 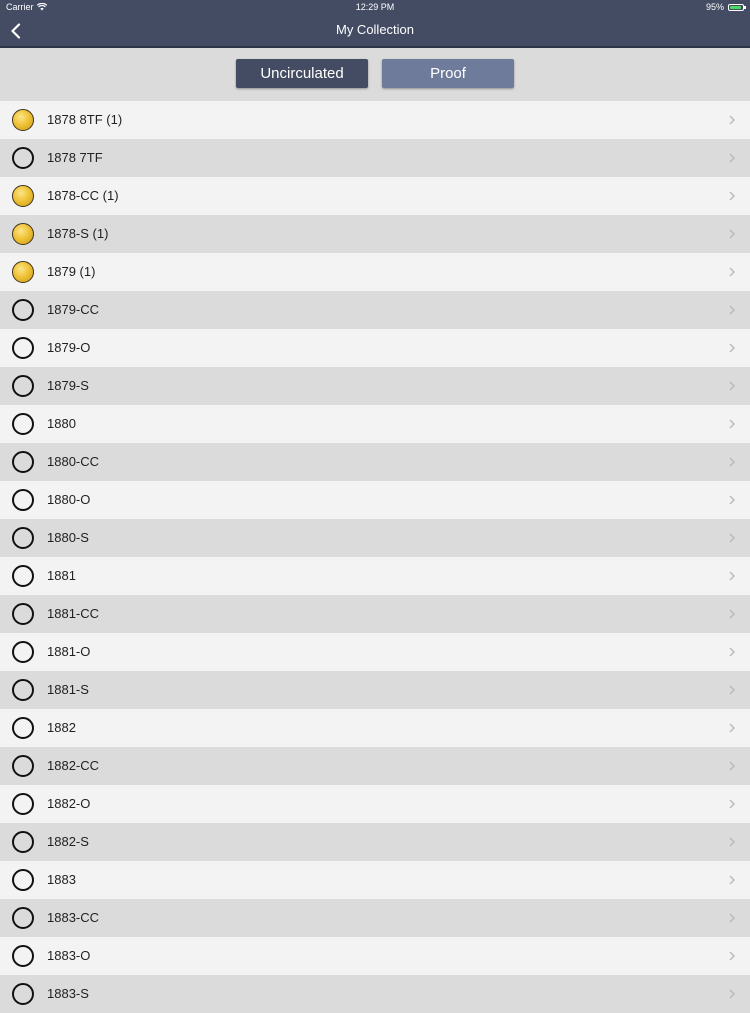 I want to click on list-item: 1879-CC, so click(x=375, y=310).